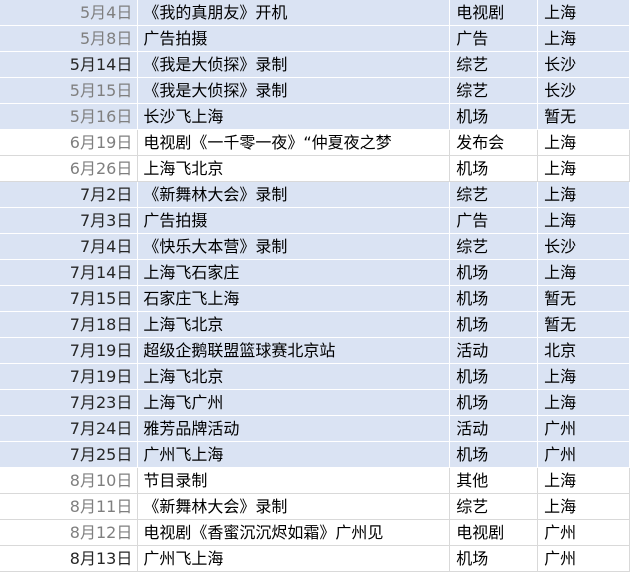 This screenshot has height=576, width=630. What do you see at coordinates (294, 13) in the screenshot?
I see `event-cell: 《我的真朋友》开机` at bounding box center [294, 13].